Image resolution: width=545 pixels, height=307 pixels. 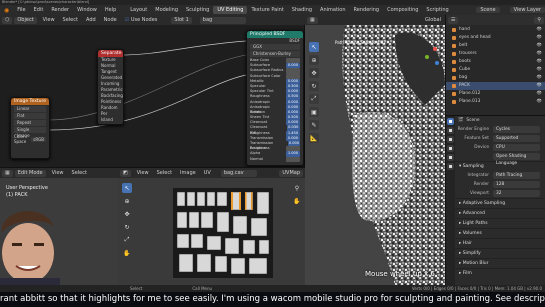 What do you see at coordinates (450, 166) in the screenshot?
I see `modifier-properties-icon: ▪` at bounding box center [450, 166].